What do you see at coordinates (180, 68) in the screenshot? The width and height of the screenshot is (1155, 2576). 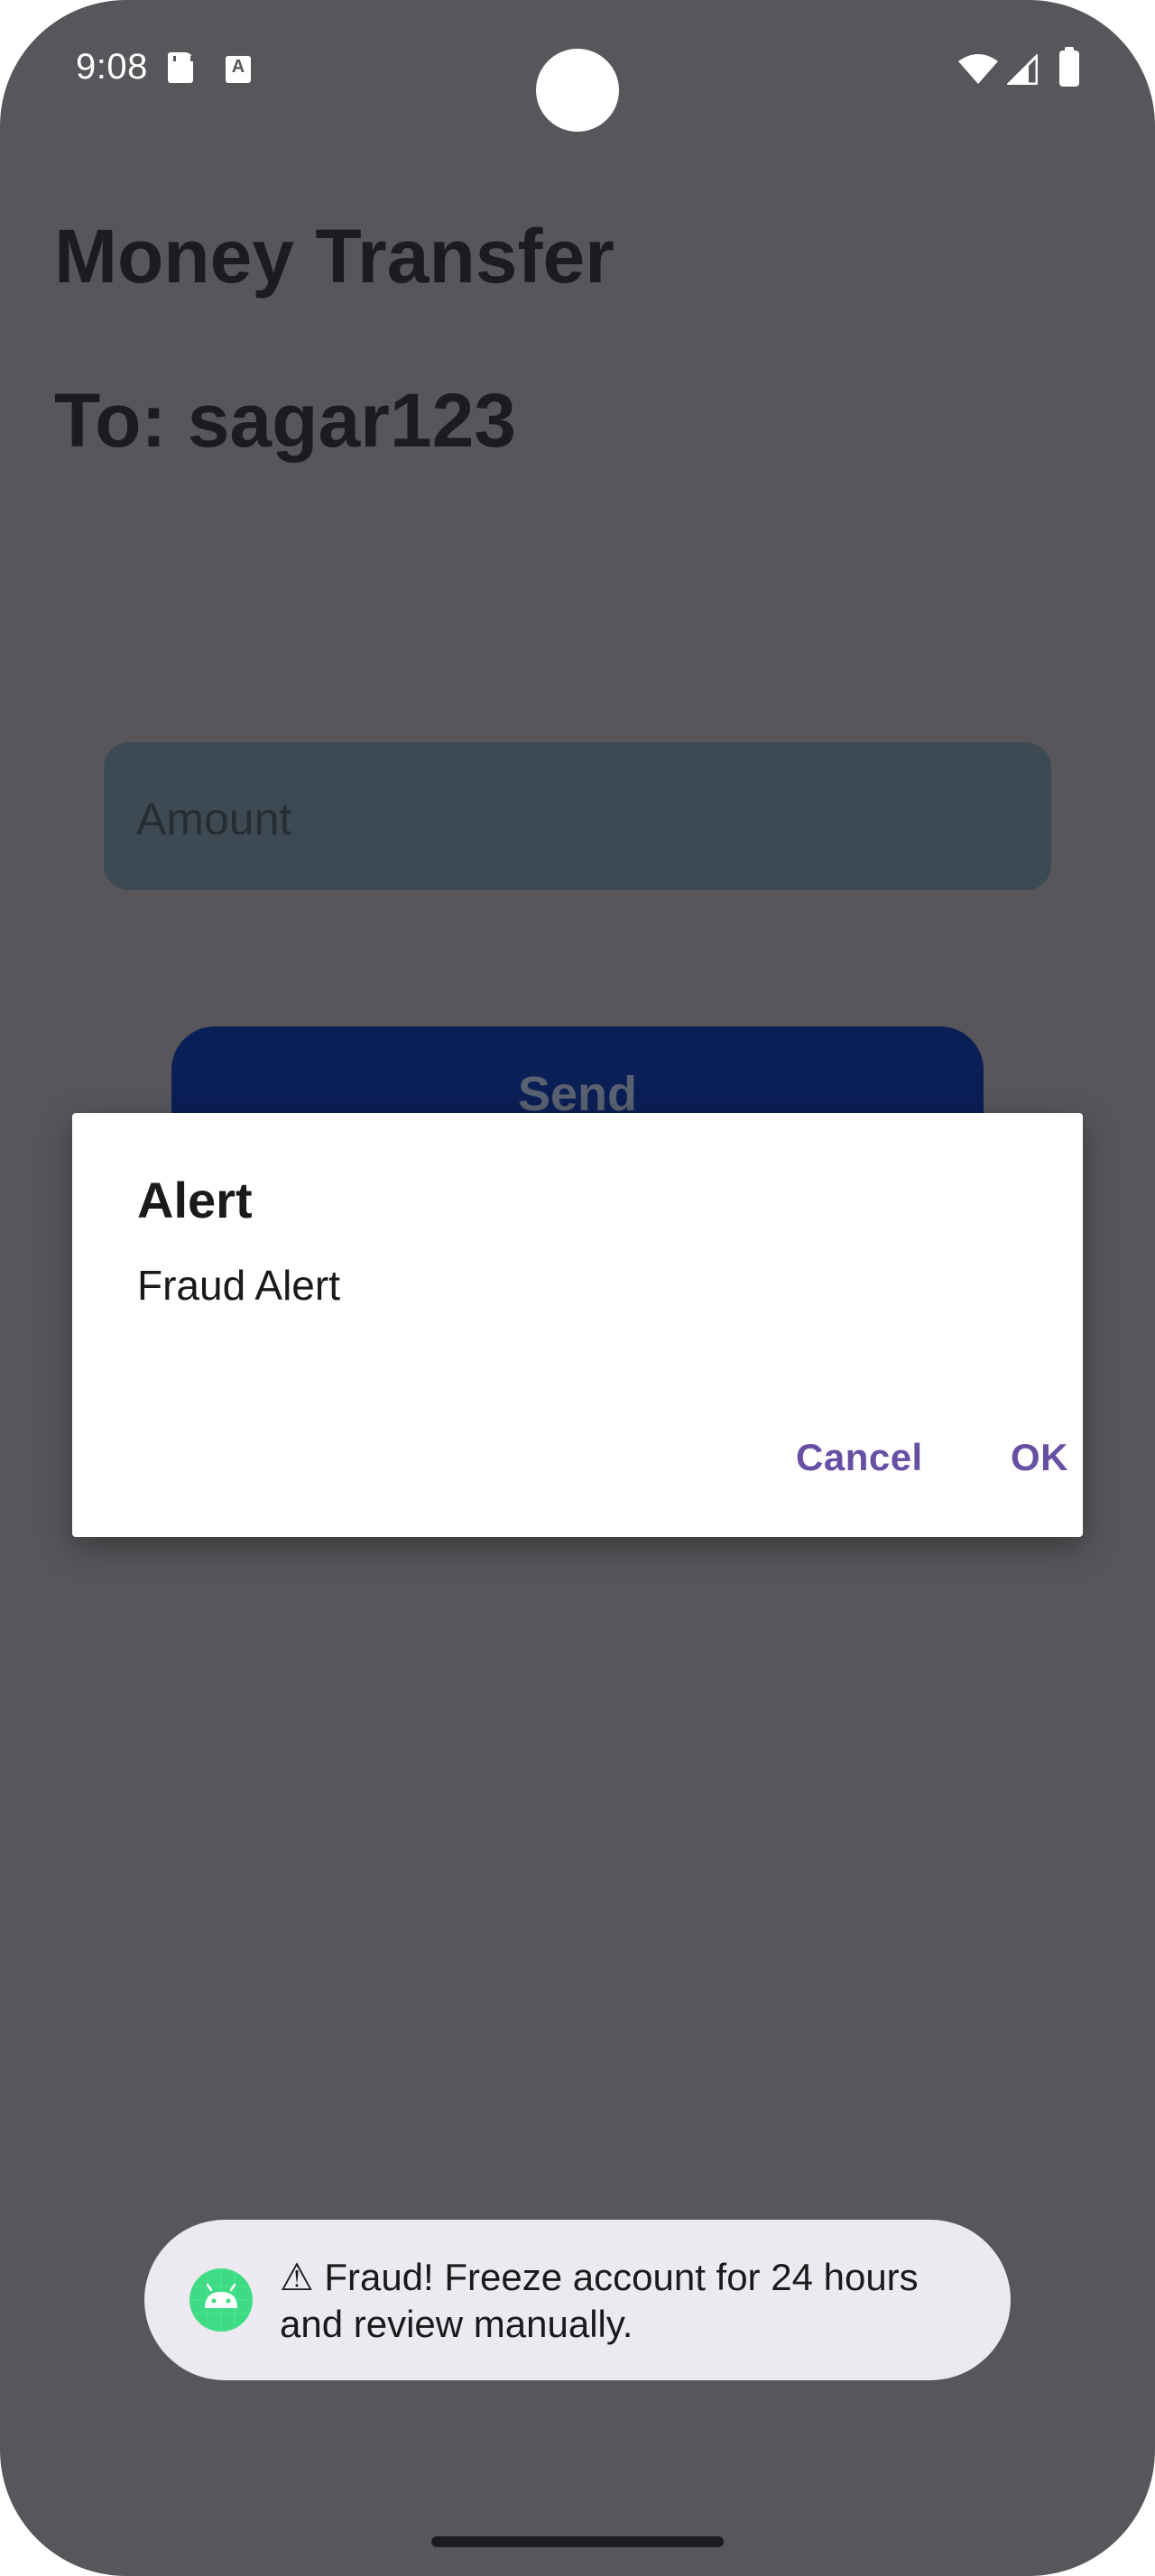 I see `sd-card-icon` at bounding box center [180, 68].